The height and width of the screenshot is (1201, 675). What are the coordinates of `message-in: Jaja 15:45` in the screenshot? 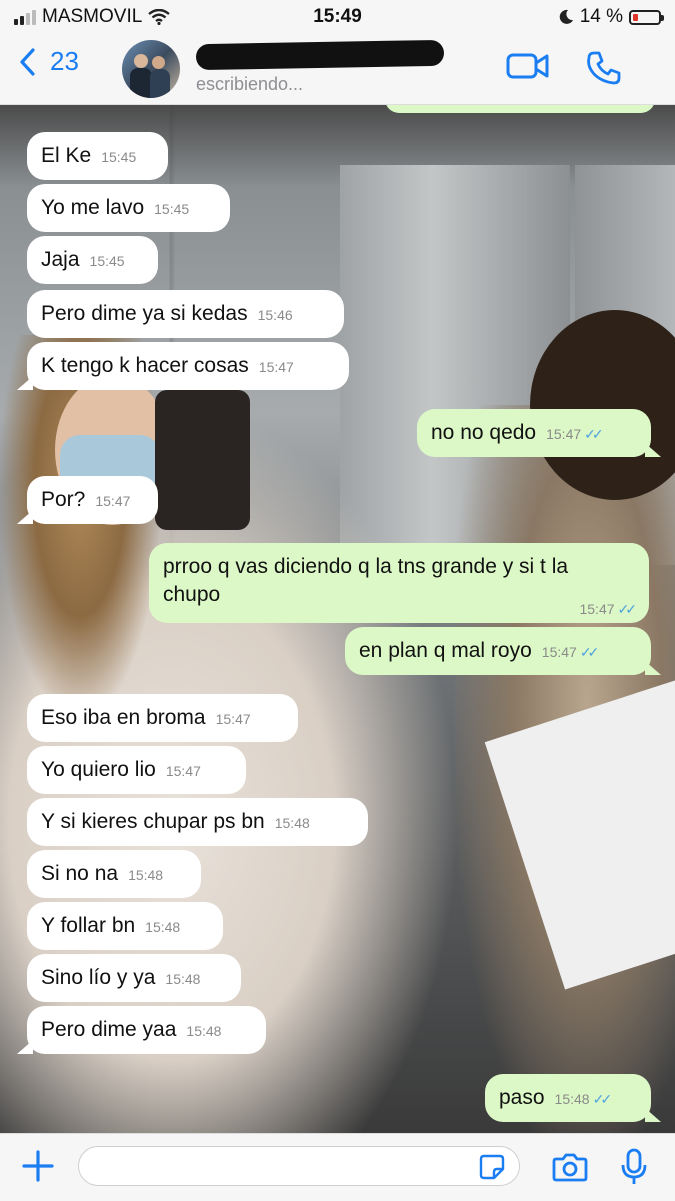 It's located at (92, 260).